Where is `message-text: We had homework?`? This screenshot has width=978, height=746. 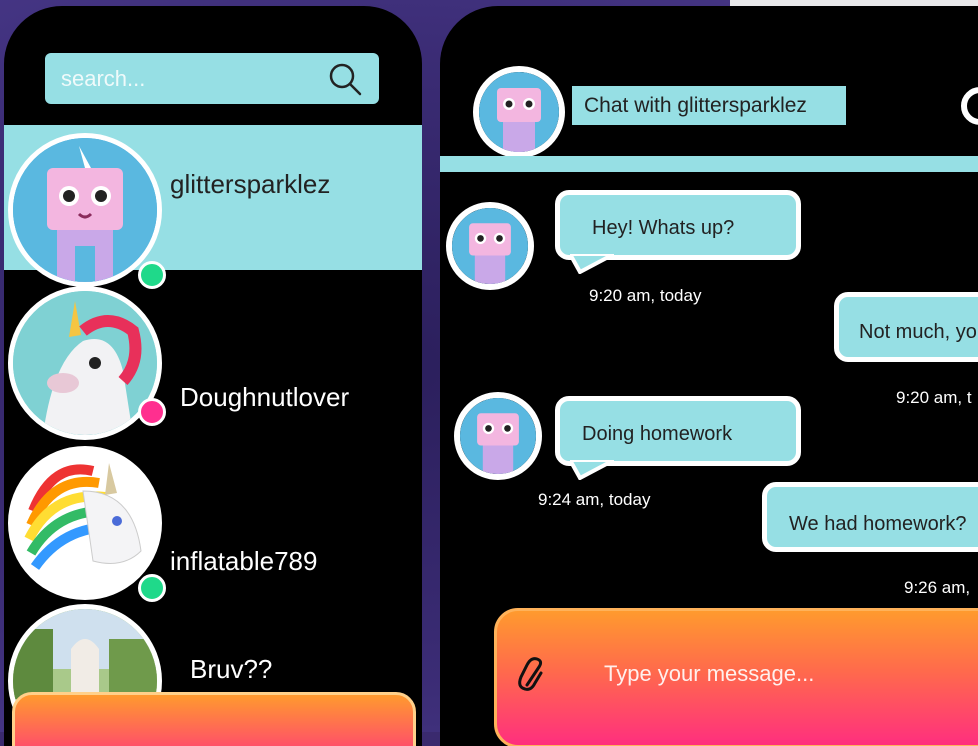 message-text: We had homework? is located at coordinates (878, 524).